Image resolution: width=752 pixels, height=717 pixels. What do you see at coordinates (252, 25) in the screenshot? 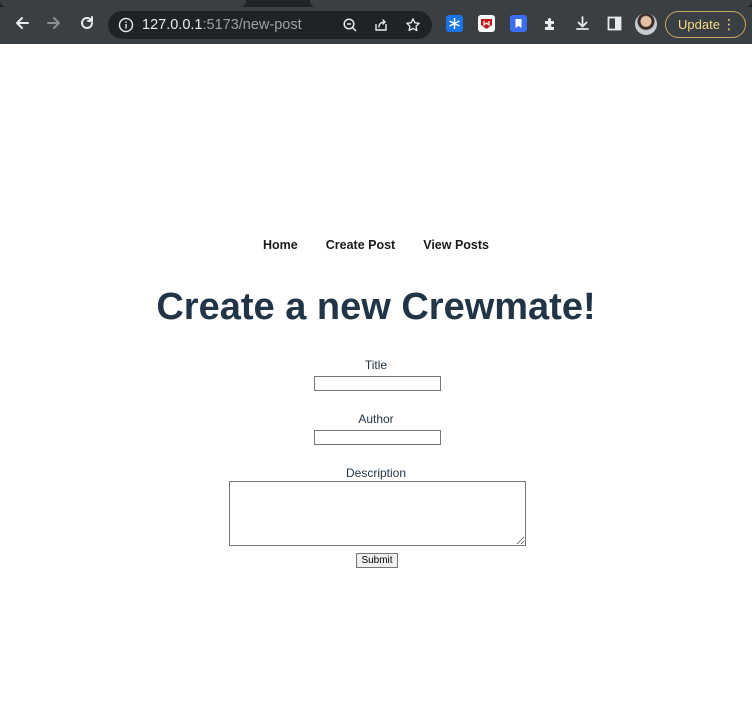
I see `url-path: :5173/new-post` at bounding box center [252, 25].